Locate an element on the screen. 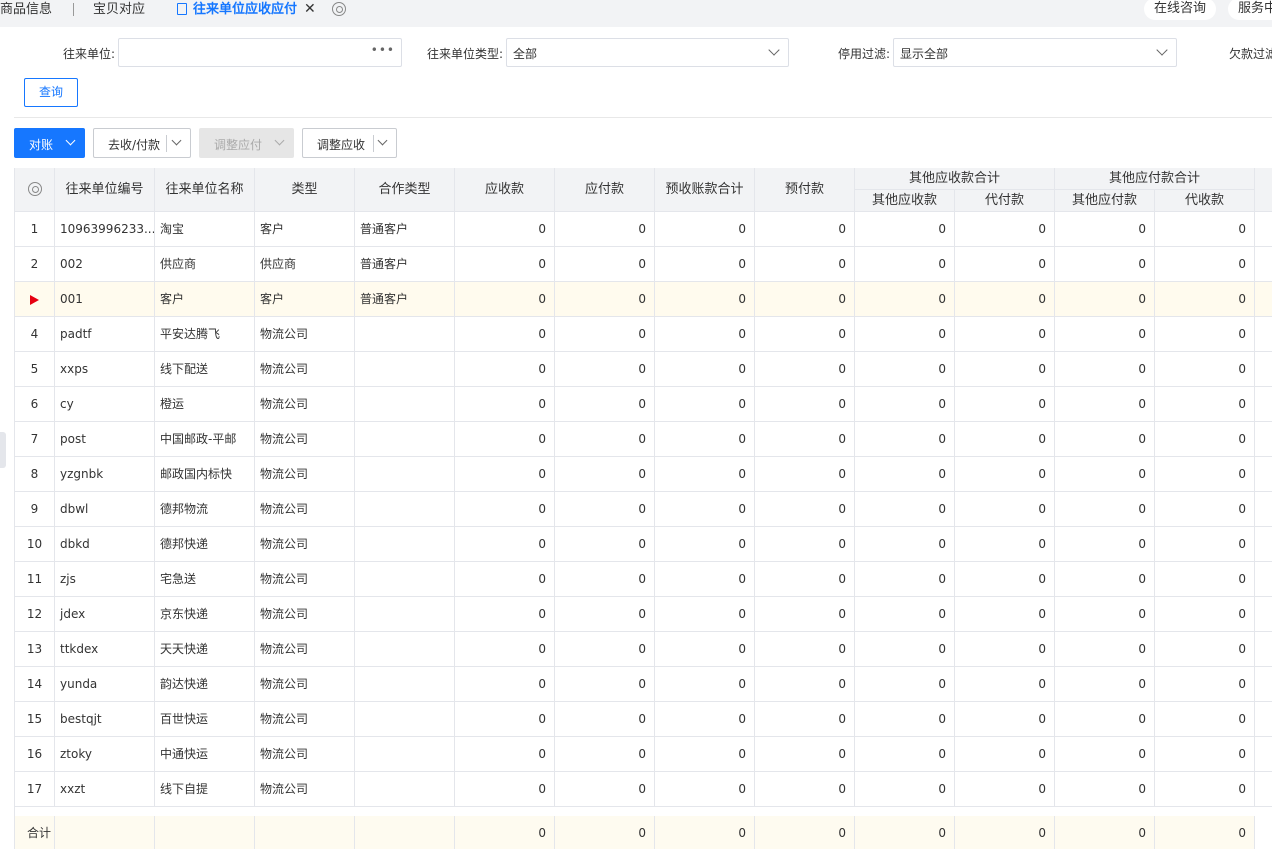 The height and width of the screenshot is (849, 1272). table-row: 15 bestqjt 百世快运 物流公司 0 0 0 0 0 0 0 0 is located at coordinates (643, 719).